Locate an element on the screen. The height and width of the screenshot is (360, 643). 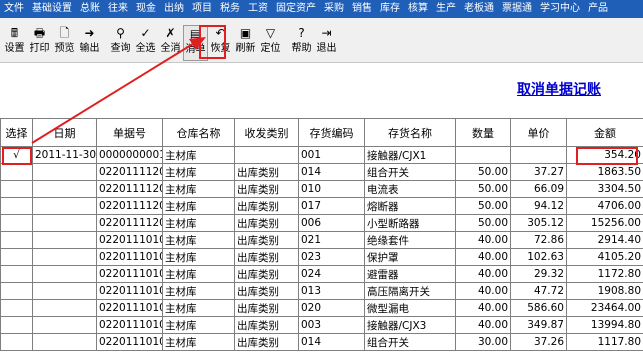
table-cell: 354.20 is located at coordinates (604, 155).